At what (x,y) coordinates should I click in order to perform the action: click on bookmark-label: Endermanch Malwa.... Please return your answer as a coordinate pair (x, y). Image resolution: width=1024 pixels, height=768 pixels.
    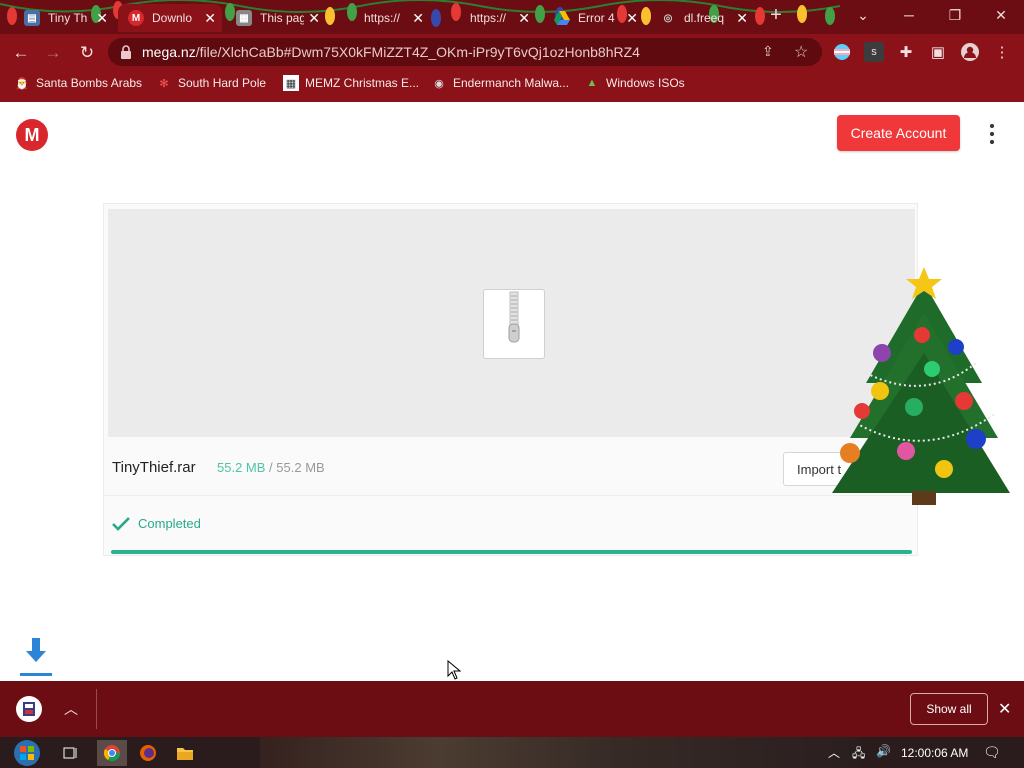
    Looking at the image, I should click on (511, 83).